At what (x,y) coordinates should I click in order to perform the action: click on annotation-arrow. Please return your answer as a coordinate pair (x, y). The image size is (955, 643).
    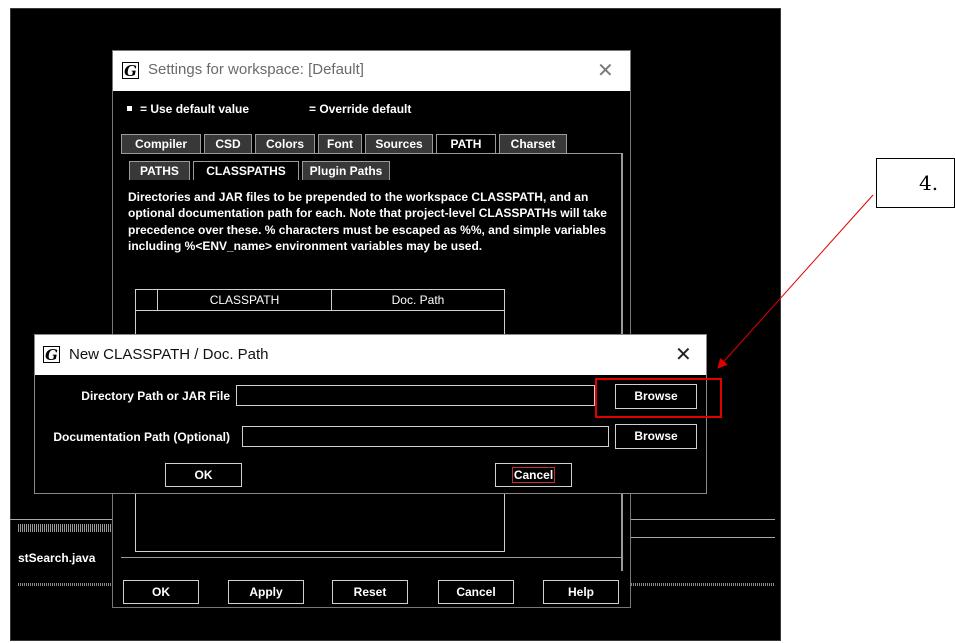
    Looking at the image, I should click on (795, 281).